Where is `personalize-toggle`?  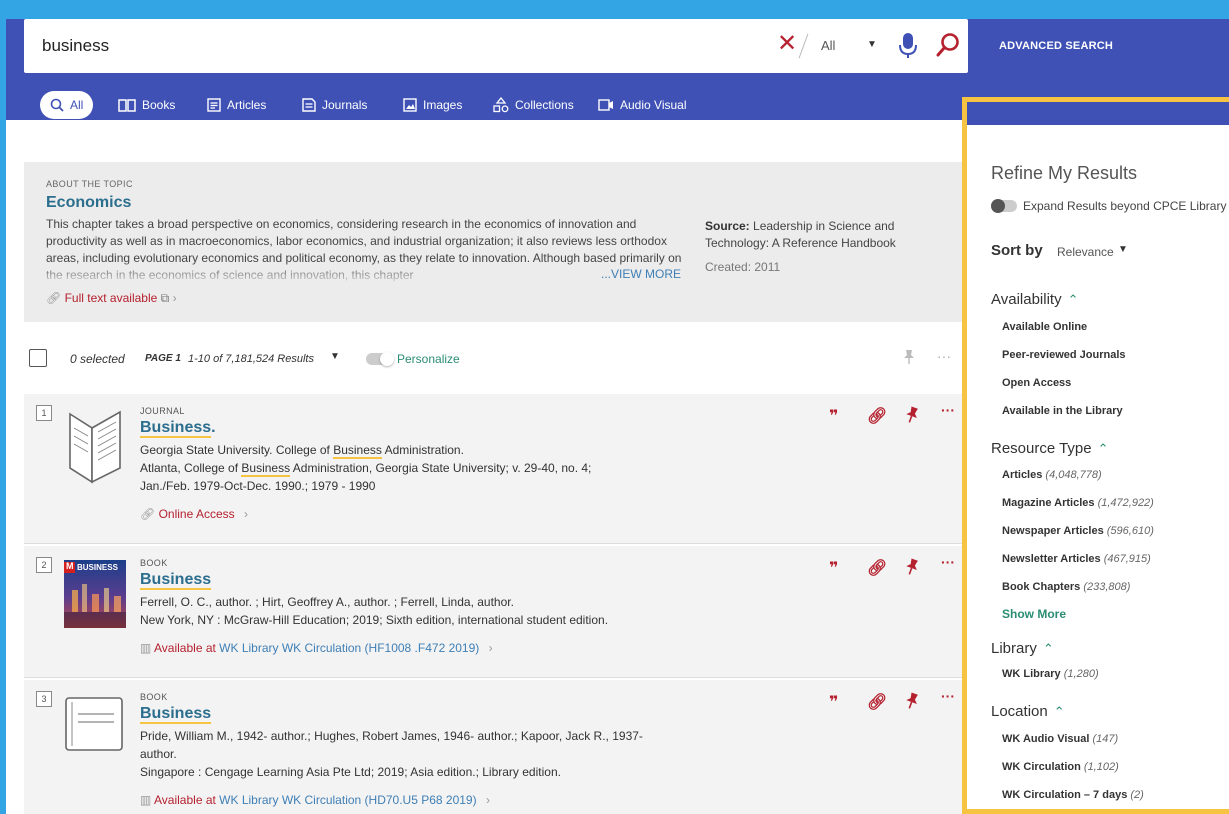 personalize-toggle is located at coordinates (380, 359).